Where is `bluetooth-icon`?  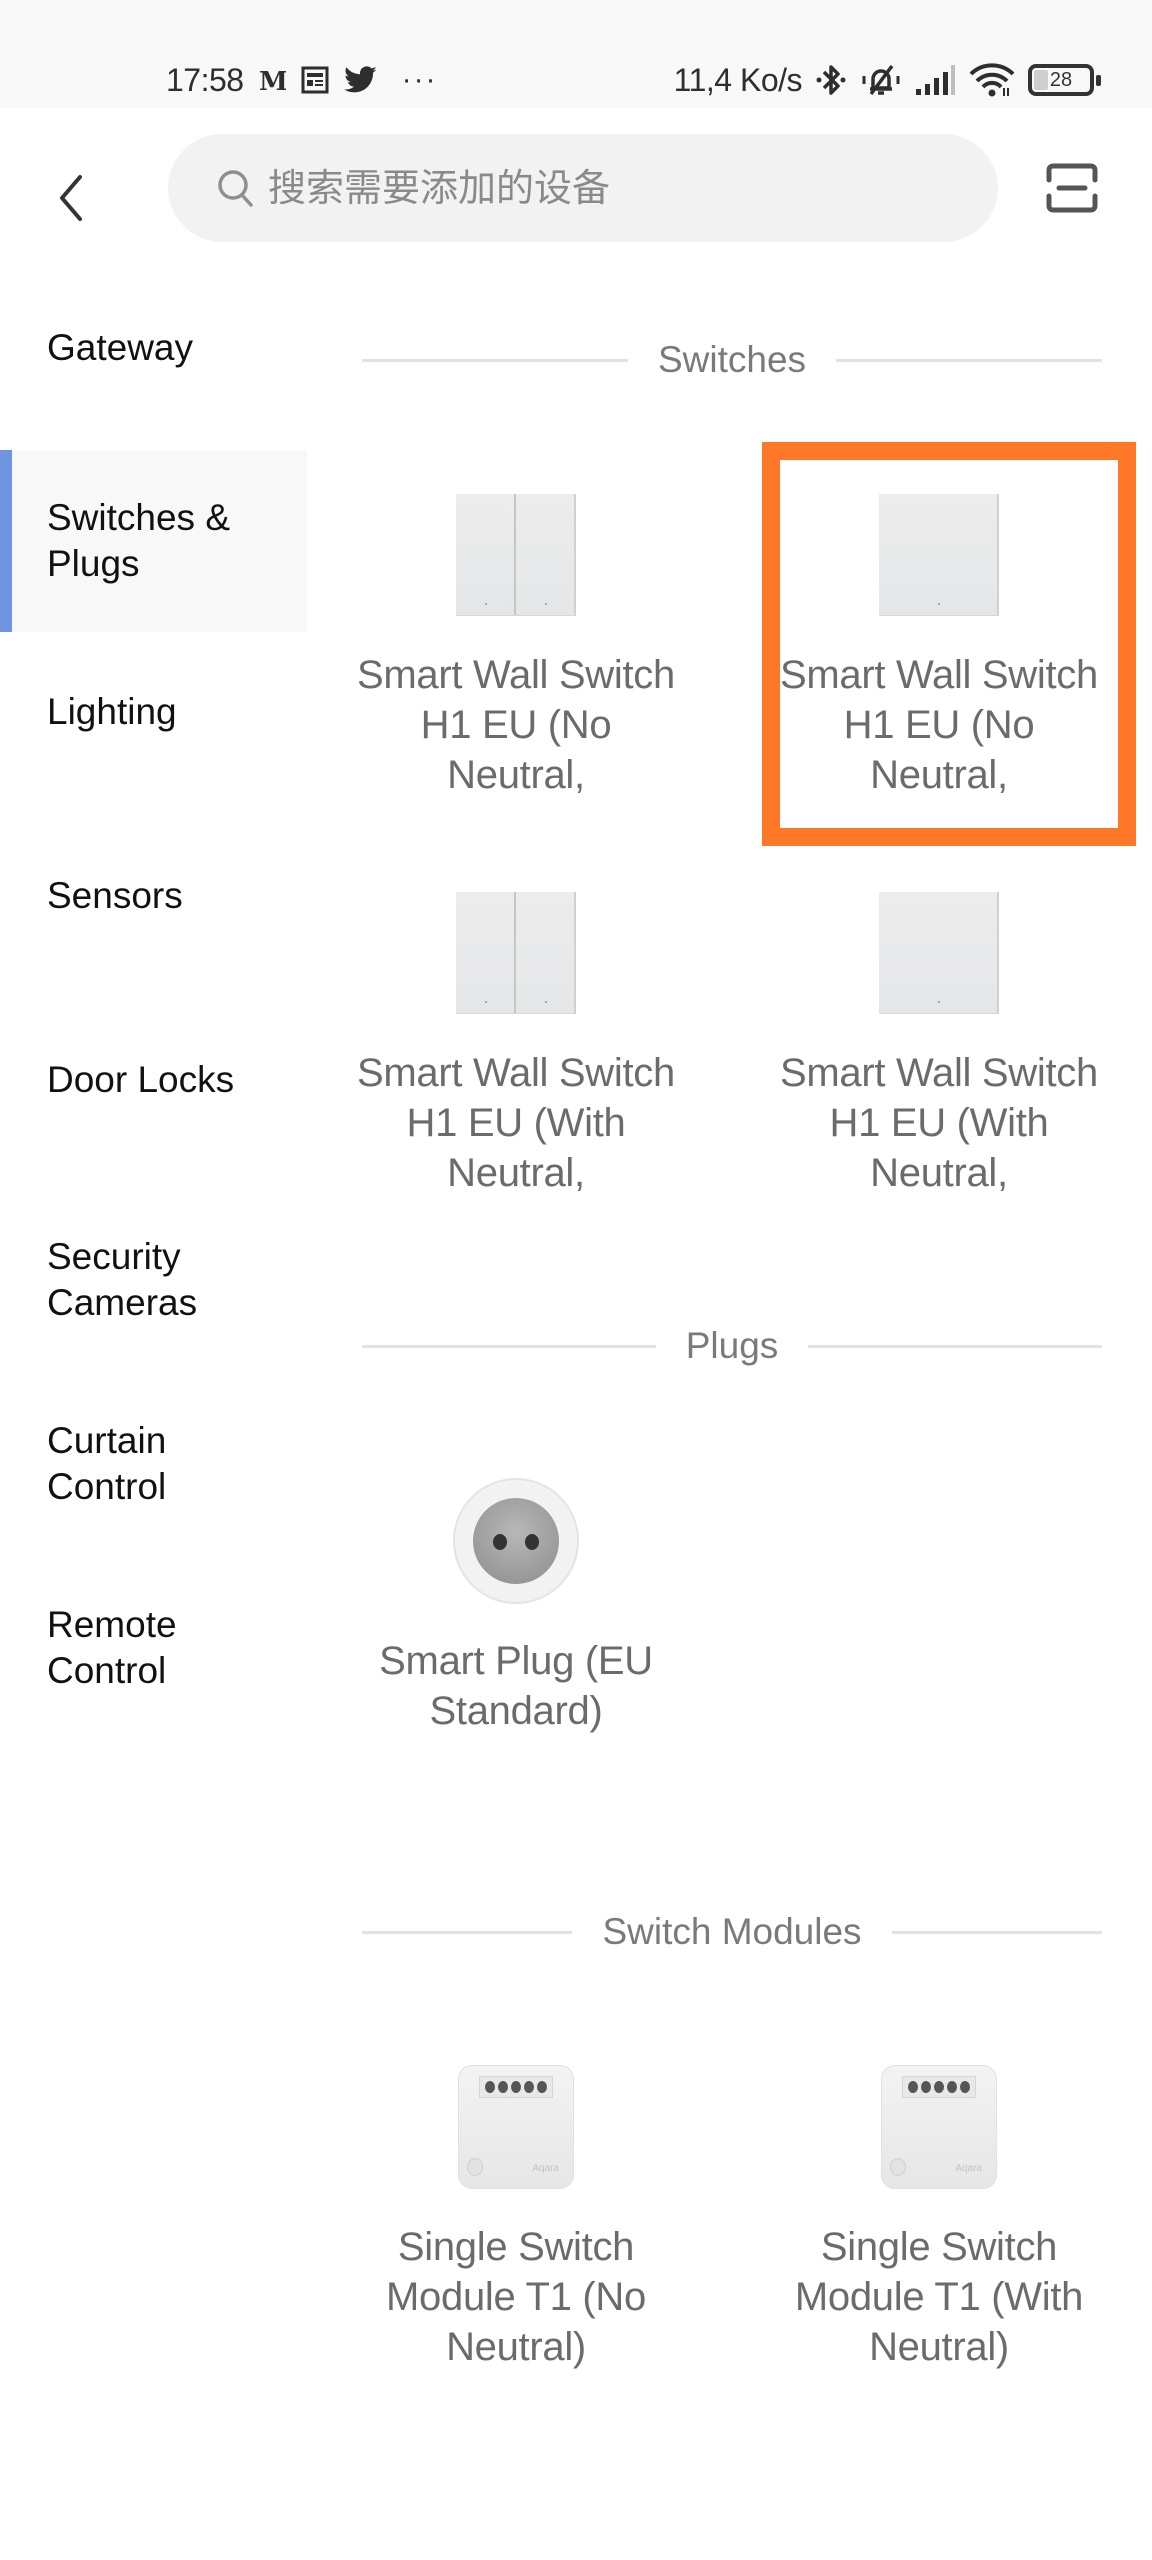 bluetooth-icon is located at coordinates (831, 80).